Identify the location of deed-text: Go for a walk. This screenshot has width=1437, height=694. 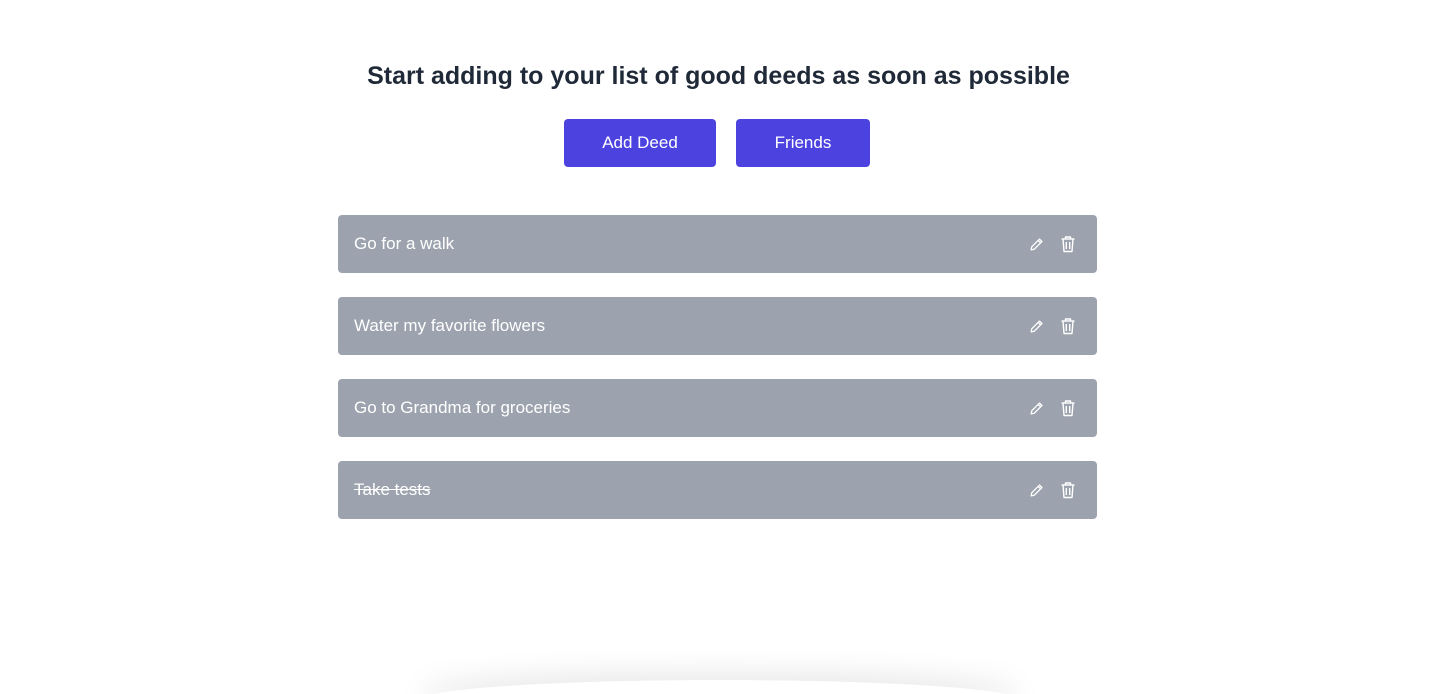
(404, 243).